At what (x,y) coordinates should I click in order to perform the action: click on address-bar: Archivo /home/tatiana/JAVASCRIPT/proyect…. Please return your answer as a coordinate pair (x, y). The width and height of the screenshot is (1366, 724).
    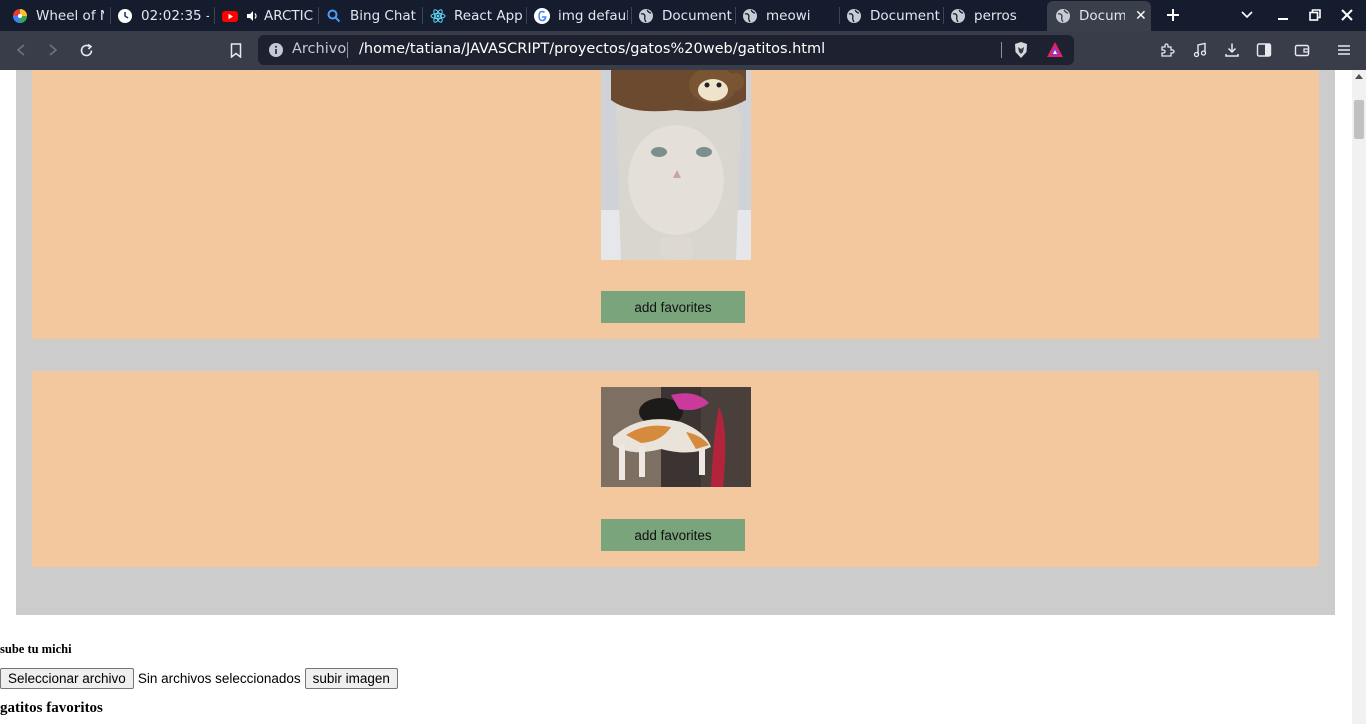
    Looking at the image, I should click on (666, 50).